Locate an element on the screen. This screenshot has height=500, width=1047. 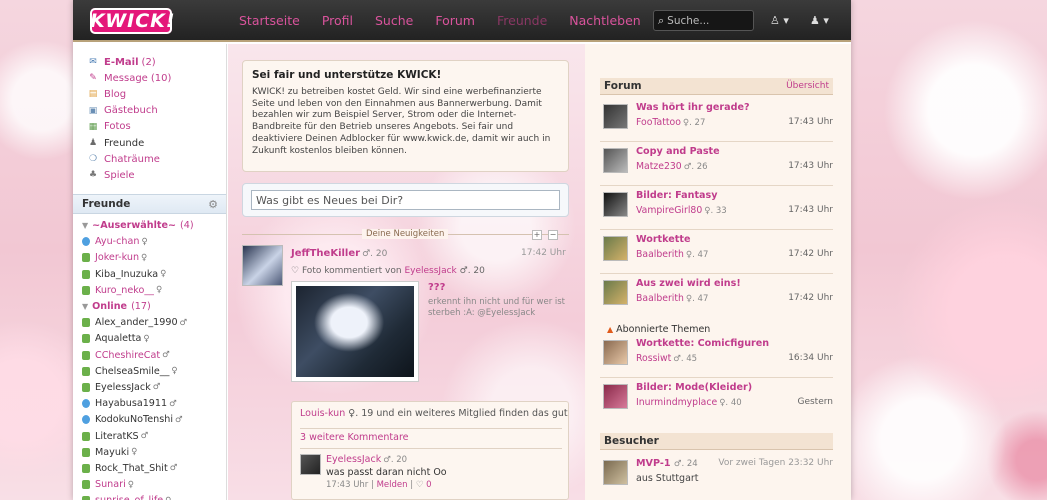
friend-item: CCheshireCat ♂ is located at coordinates (154, 355).